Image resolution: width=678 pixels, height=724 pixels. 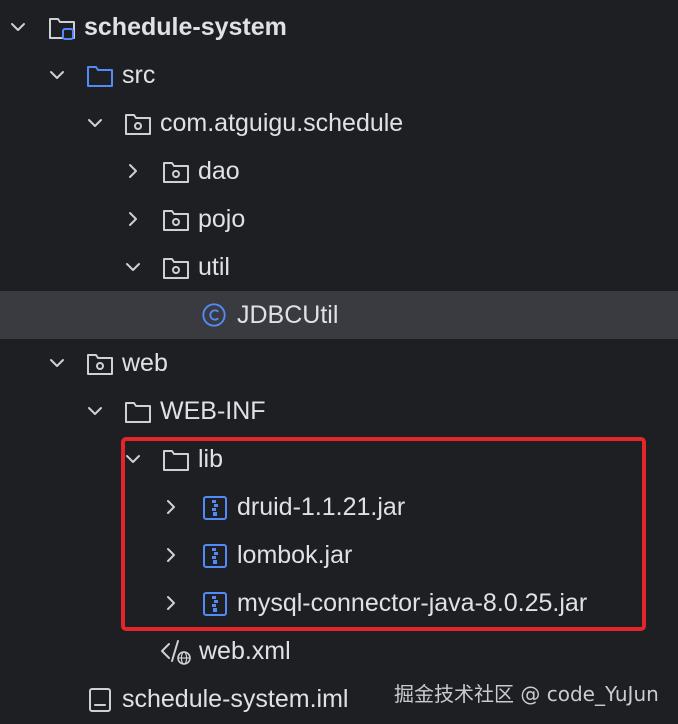 I want to click on tree-row-jdbcutil: JDBCUtil, so click(x=339, y=315).